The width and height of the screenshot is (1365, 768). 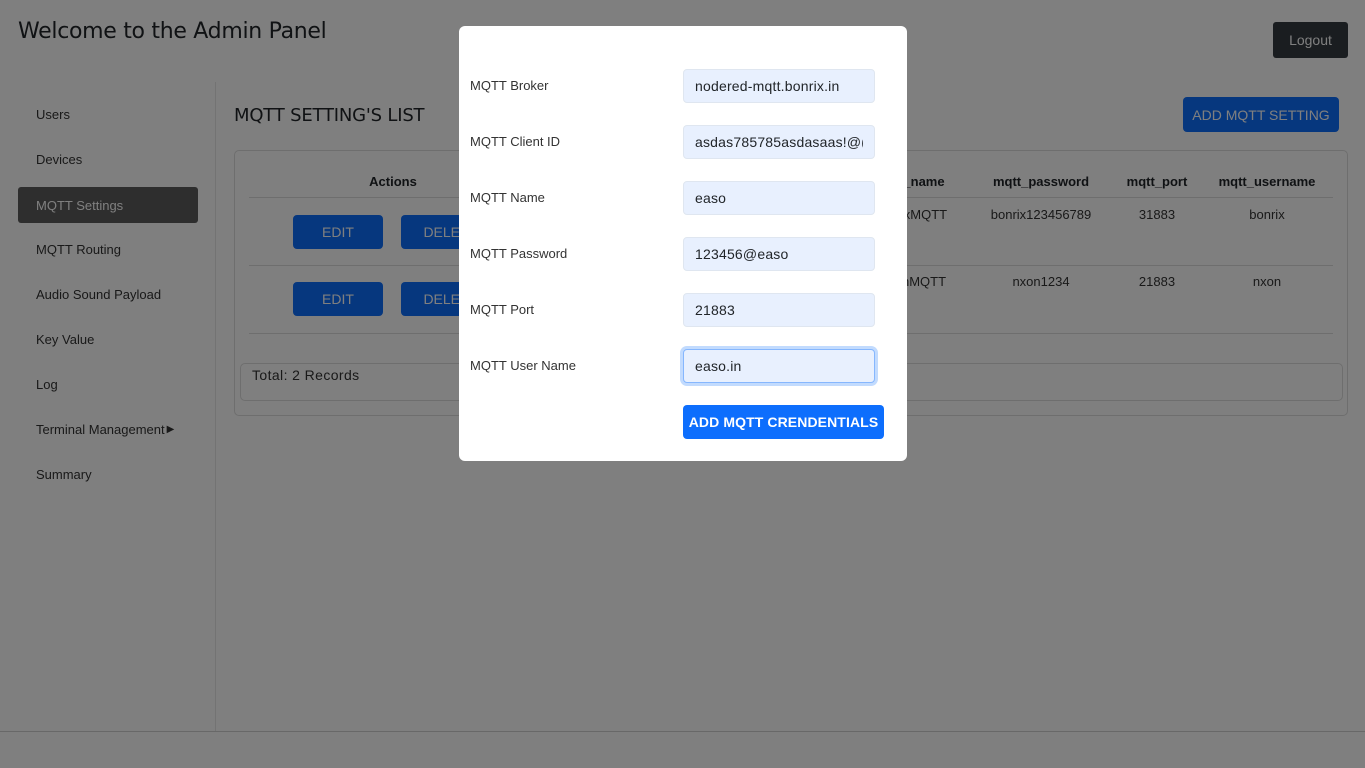 What do you see at coordinates (779, 198) in the screenshot?
I see `mqtt-name-input` at bounding box center [779, 198].